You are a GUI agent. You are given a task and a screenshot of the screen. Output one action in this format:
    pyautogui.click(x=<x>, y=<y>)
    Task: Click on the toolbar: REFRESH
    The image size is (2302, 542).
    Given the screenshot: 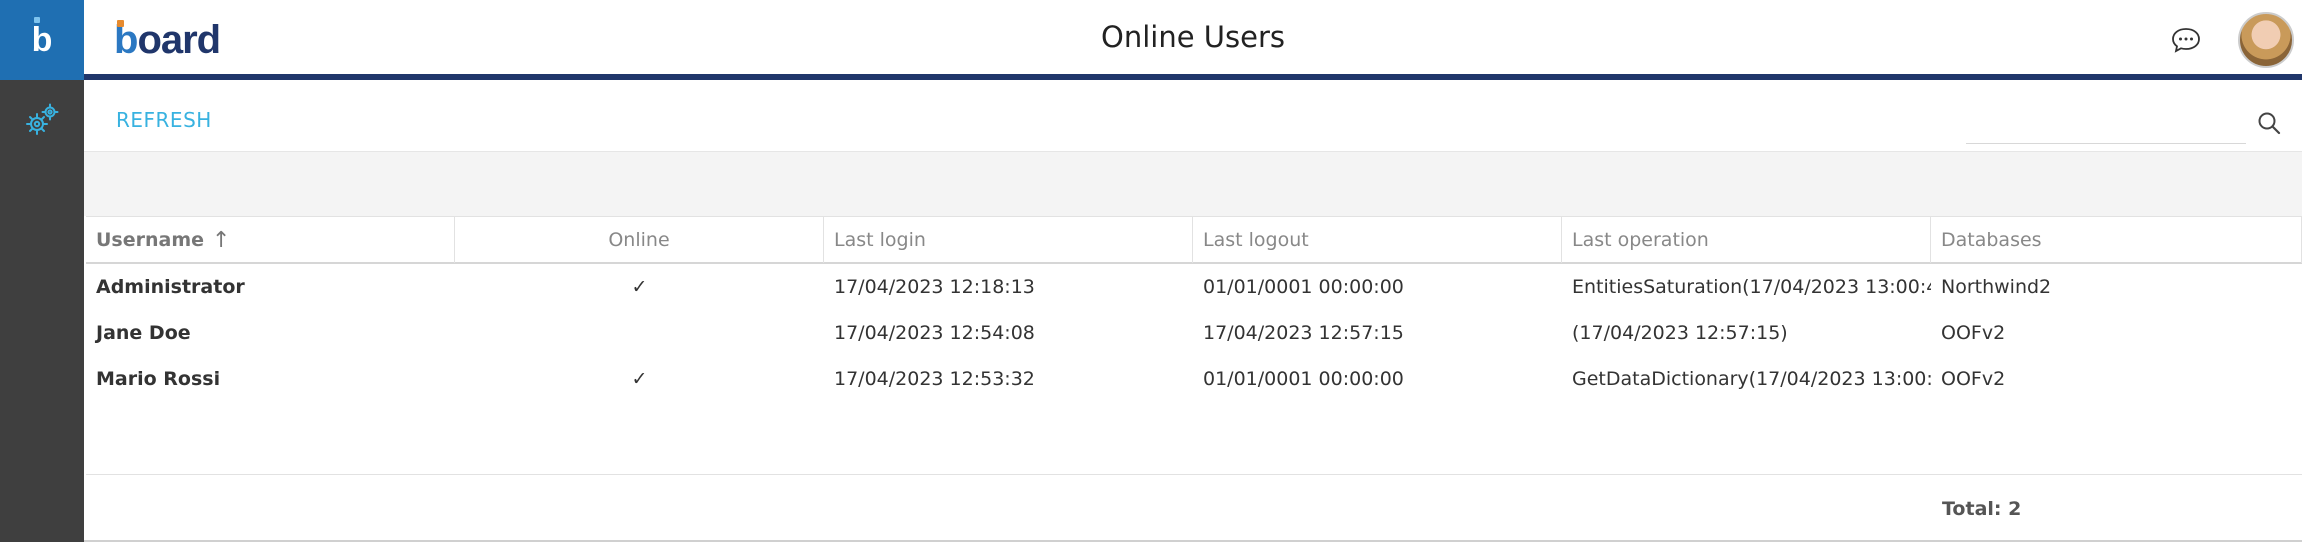 What is the action you would take?
    pyautogui.click(x=1193, y=119)
    